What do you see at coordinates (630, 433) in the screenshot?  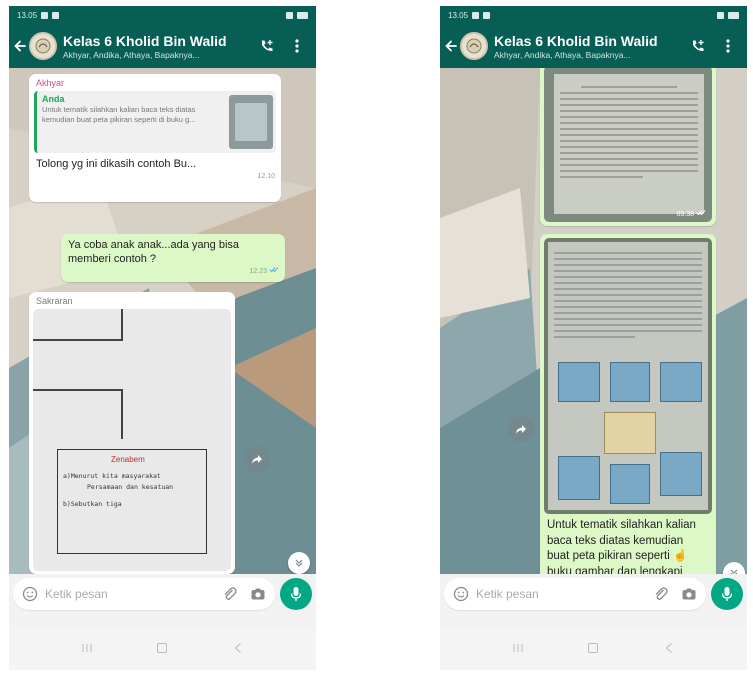 I see `mindmap-center` at bounding box center [630, 433].